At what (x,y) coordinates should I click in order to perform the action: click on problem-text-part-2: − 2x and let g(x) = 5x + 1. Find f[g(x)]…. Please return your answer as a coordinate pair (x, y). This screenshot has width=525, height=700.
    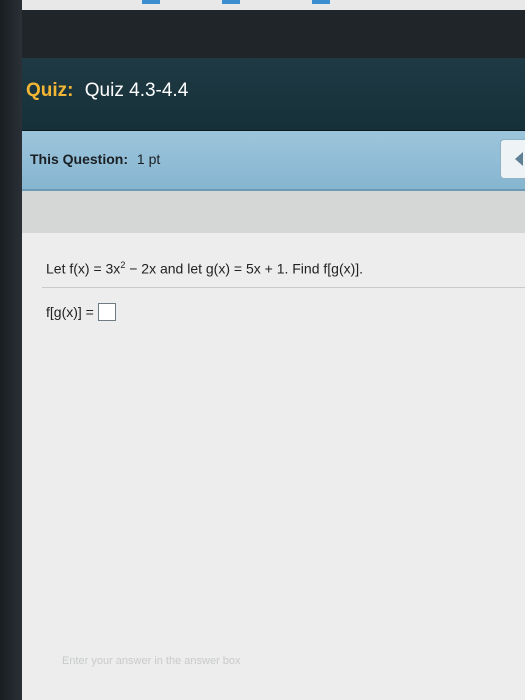
    Looking at the image, I should click on (244, 268).